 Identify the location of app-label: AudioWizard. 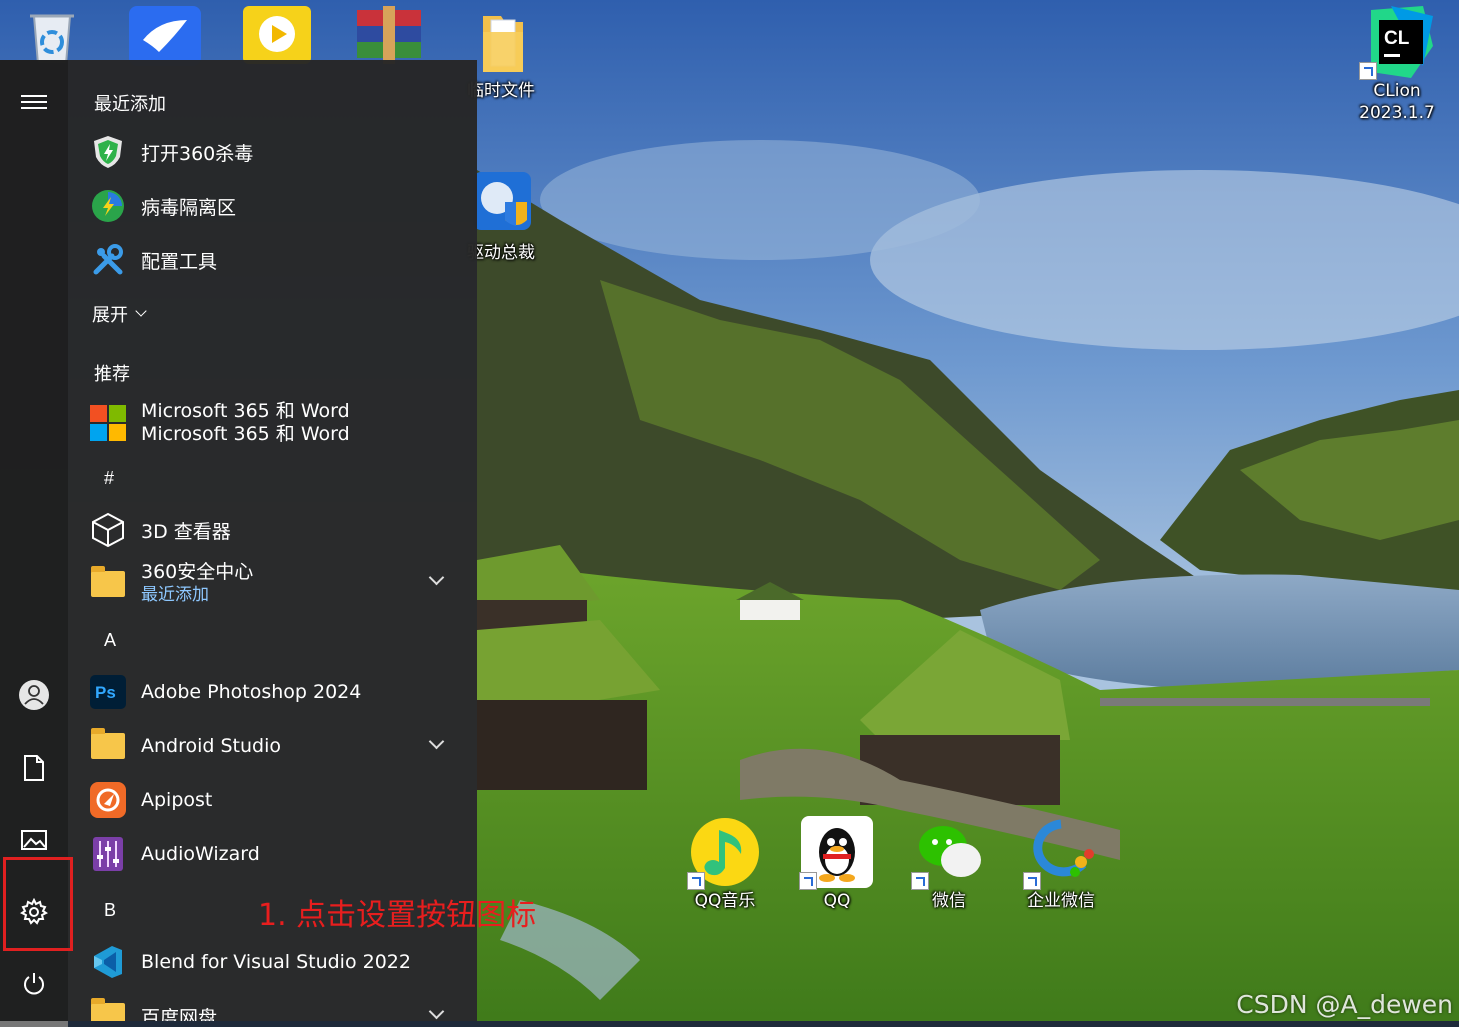
(200, 854).